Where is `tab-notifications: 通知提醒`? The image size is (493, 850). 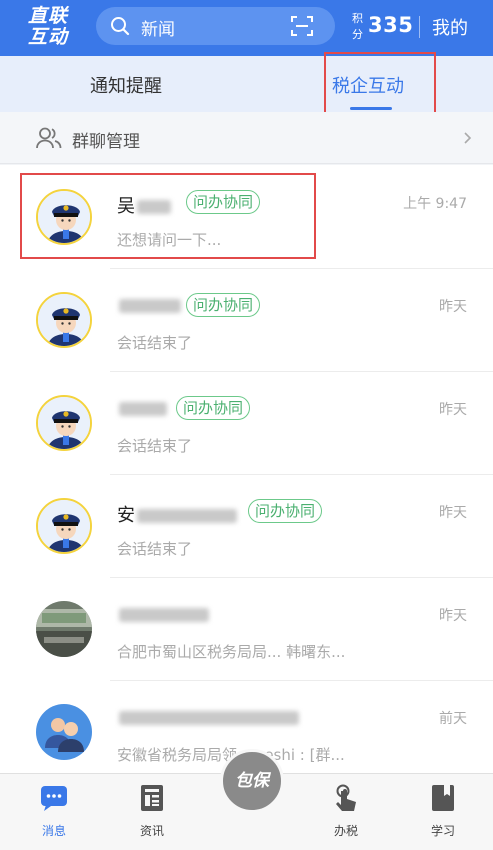 tab-notifications: 通知提醒 is located at coordinates (126, 85).